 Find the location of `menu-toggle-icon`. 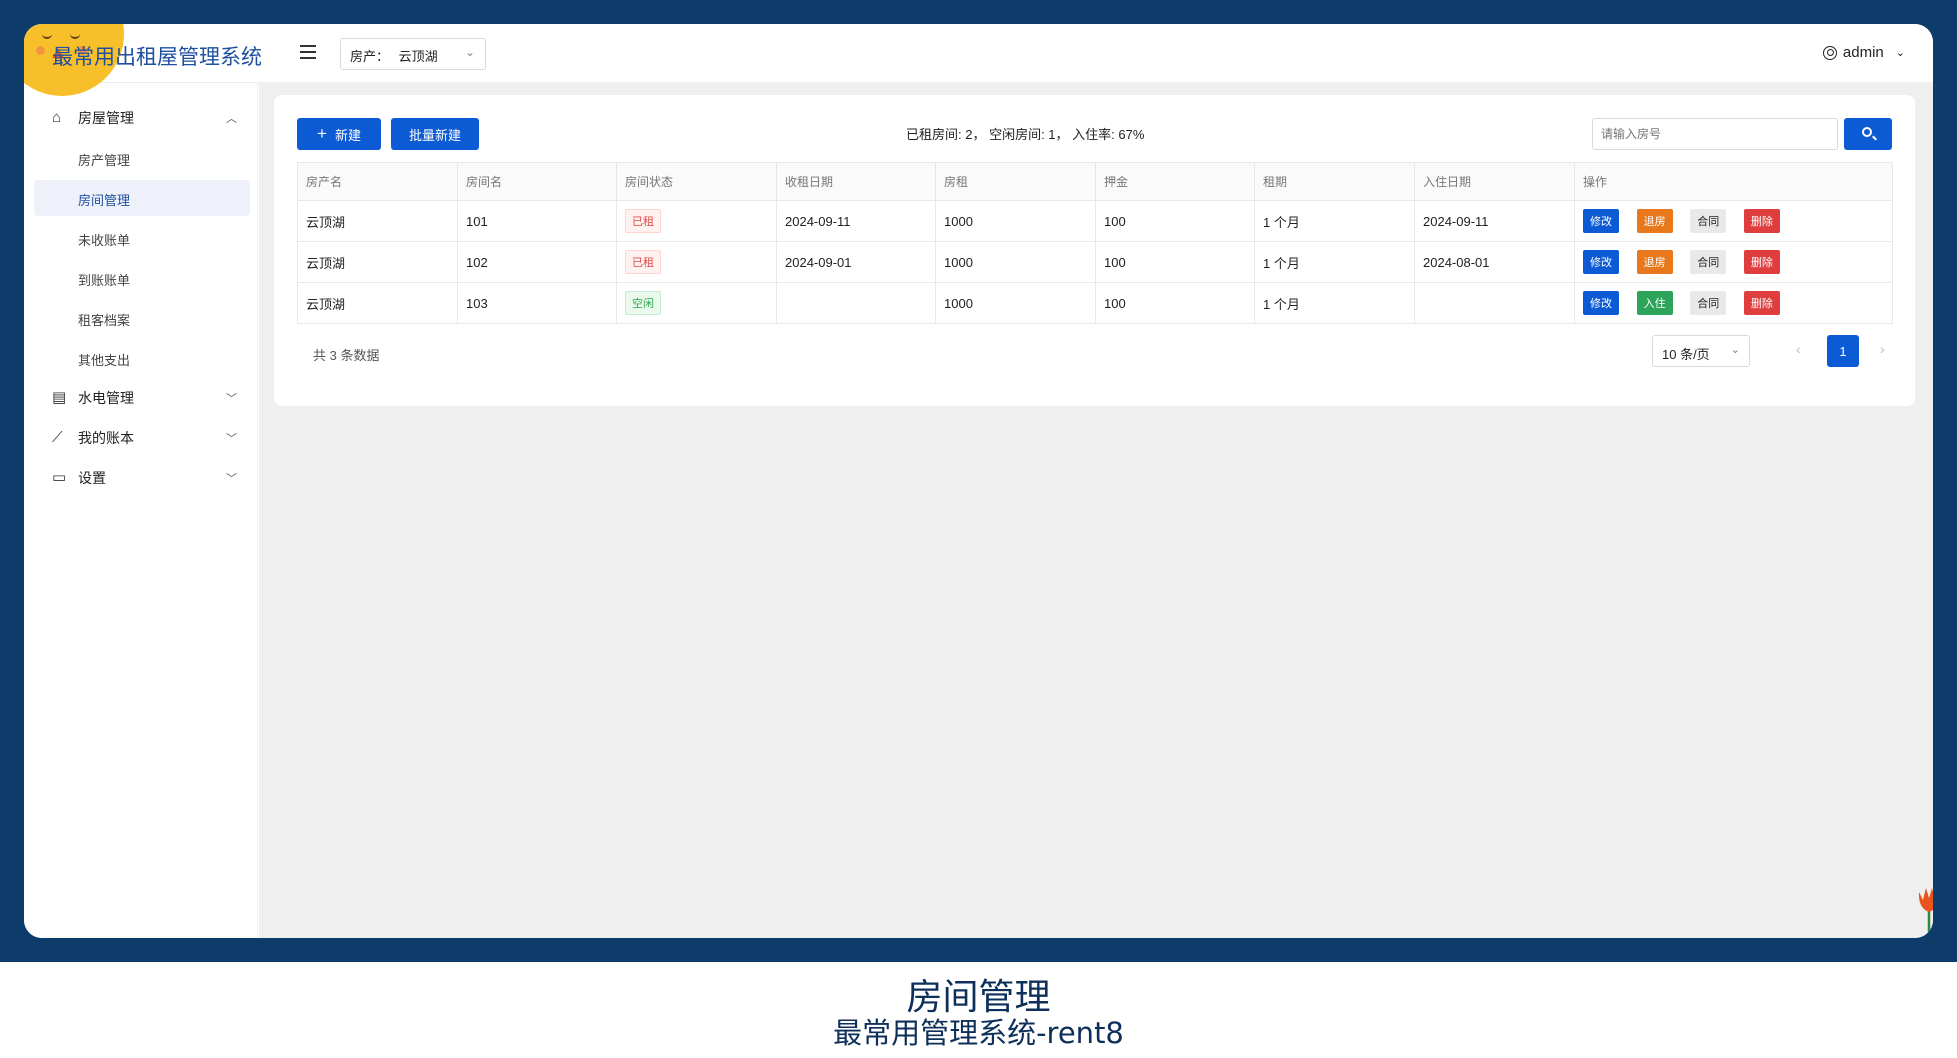

menu-toggle-icon is located at coordinates (308, 52).